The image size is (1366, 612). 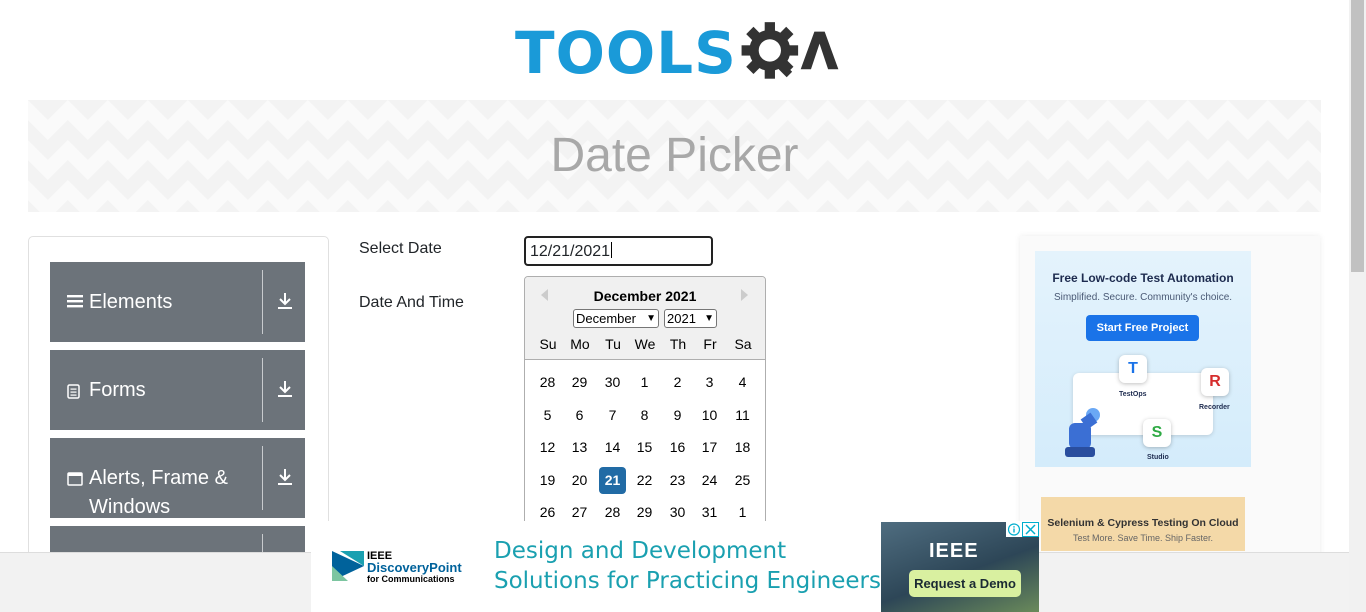 I want to click on calendar-day: 15, so click(x=644, y=447).